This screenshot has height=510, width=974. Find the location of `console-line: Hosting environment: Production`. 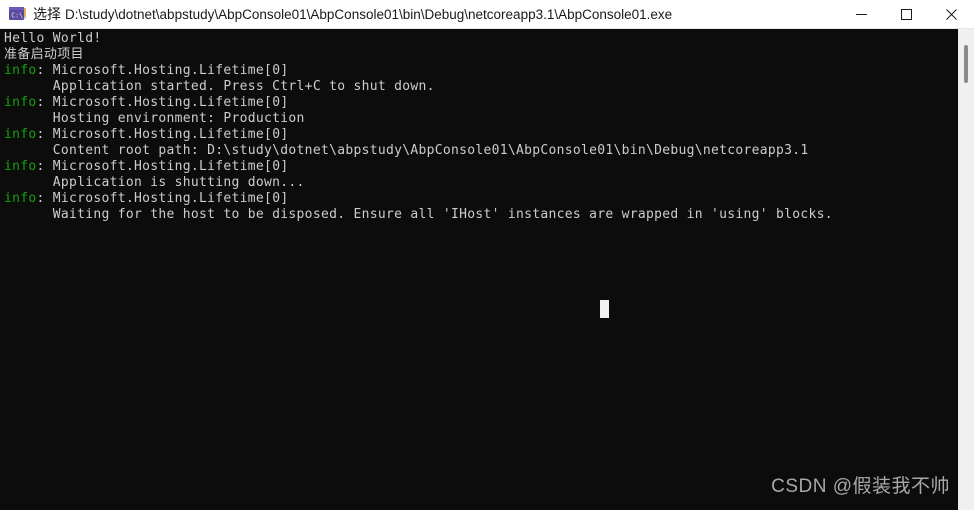

console-line: Hosting environment: Production is located at coordinates (481, 119).